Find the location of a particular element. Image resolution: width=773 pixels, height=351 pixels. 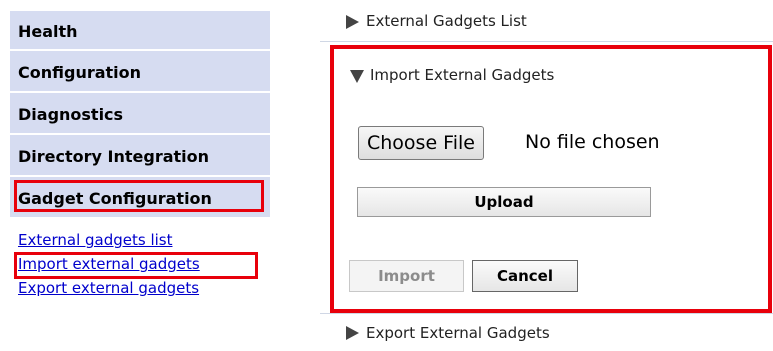

link-import-external-gadgets: Import external gadgets is located at coordinates (142, 265).